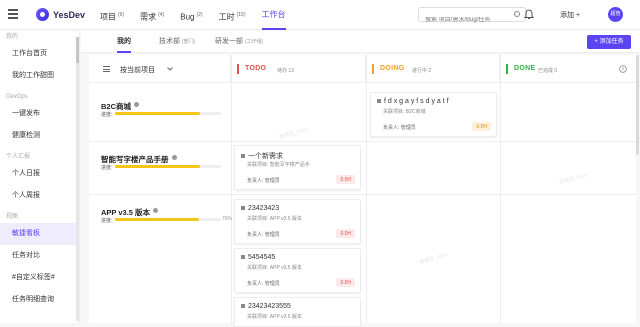 The width and height of the screenshot is (640, 327). What do you see at coordinates (392, 68) in the screenshot?
I see `column-title: DOING` at bounding box center [392, 68].